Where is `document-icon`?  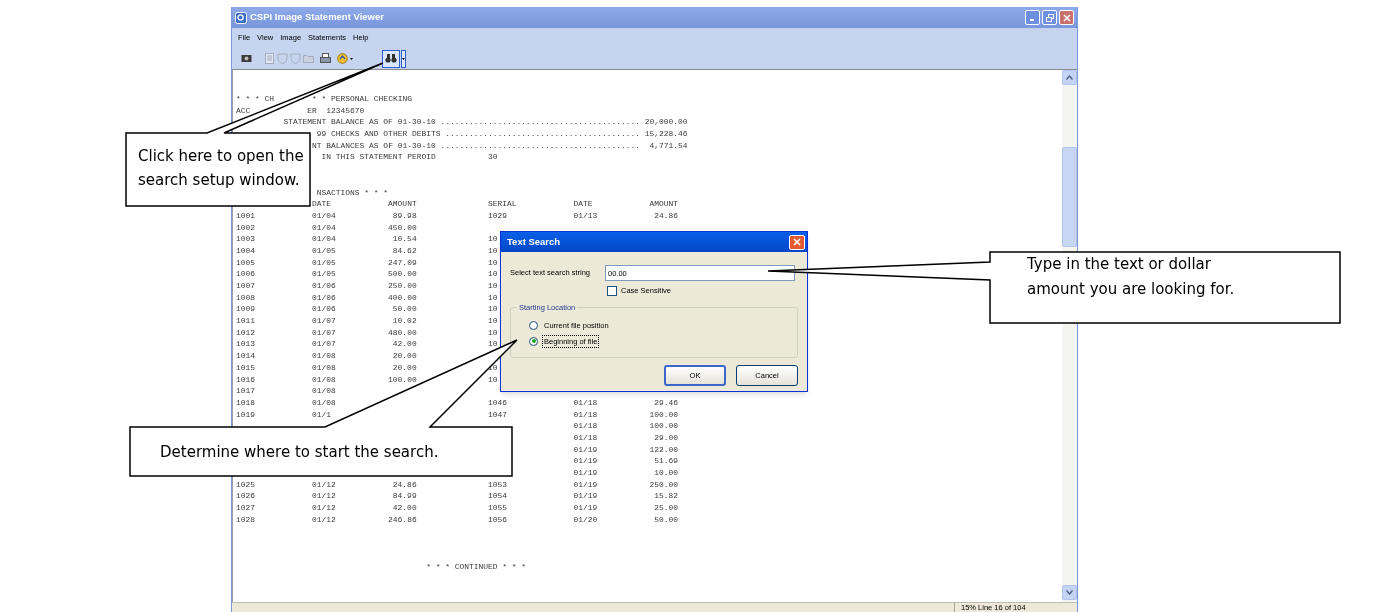 document-icon is located at coordinates (269, 58).